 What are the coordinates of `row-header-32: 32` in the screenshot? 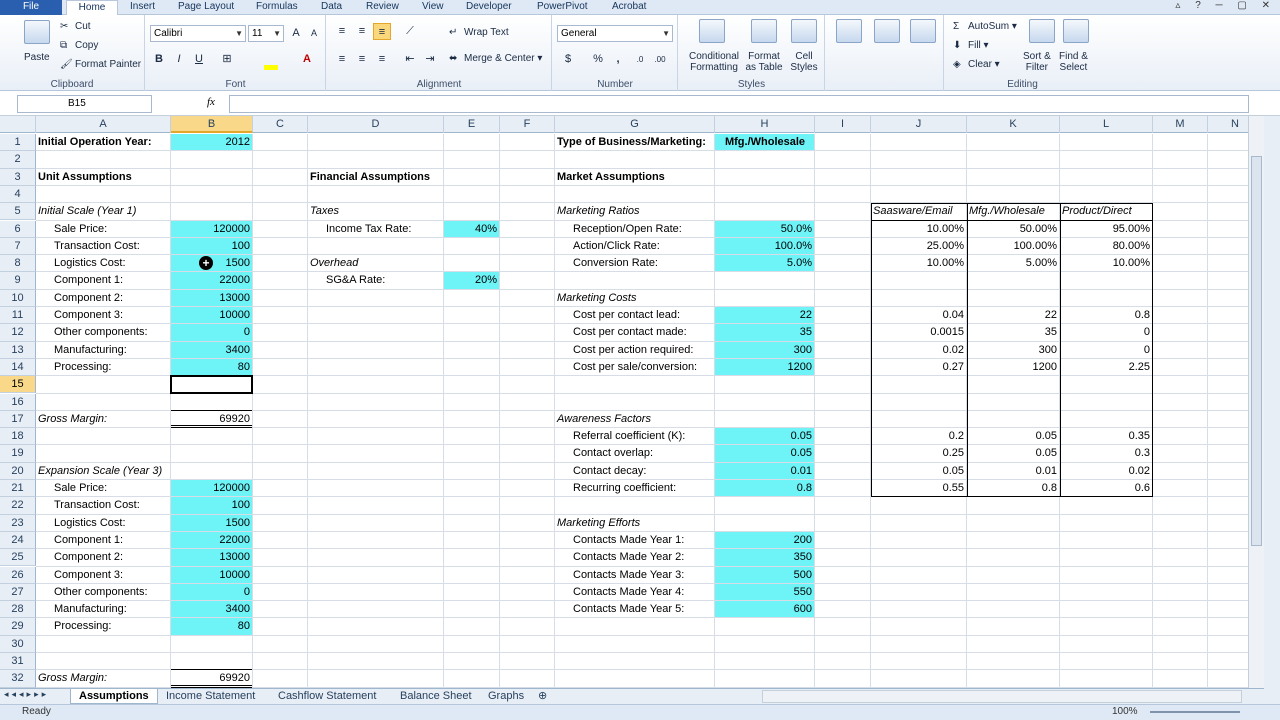 It's located at (18, 679).